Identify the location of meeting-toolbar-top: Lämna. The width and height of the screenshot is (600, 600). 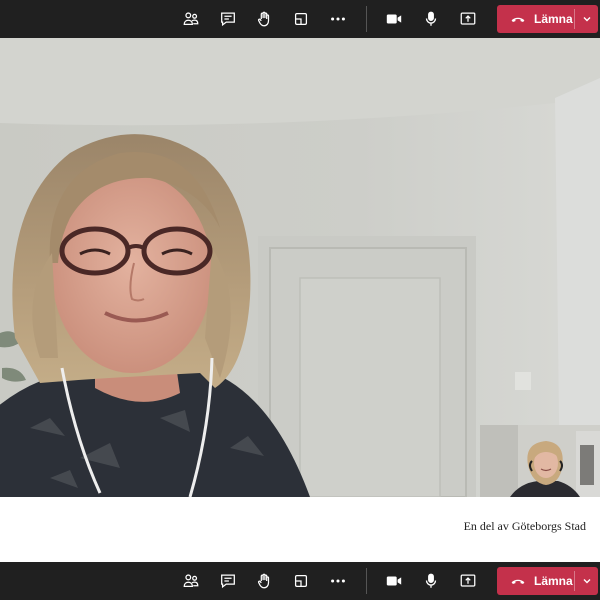
(300, 19).